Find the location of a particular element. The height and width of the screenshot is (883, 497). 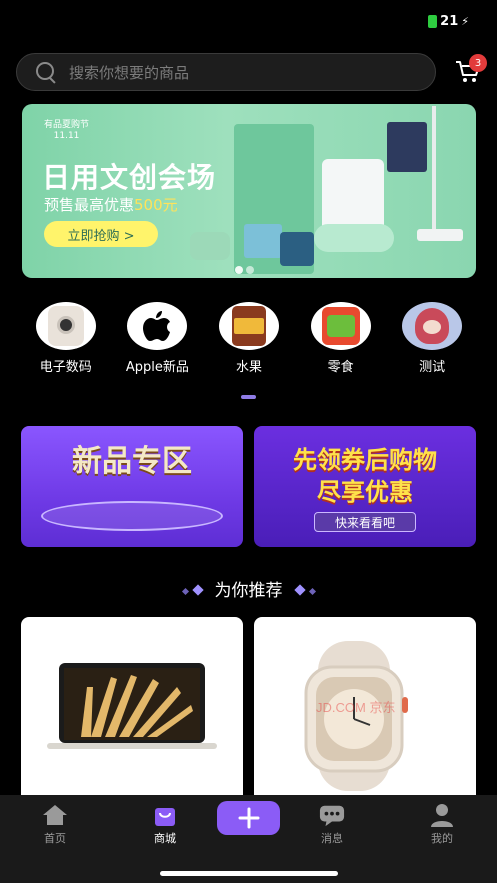

status-bar: 21 ⚡ is located at coordinates (448, 21).